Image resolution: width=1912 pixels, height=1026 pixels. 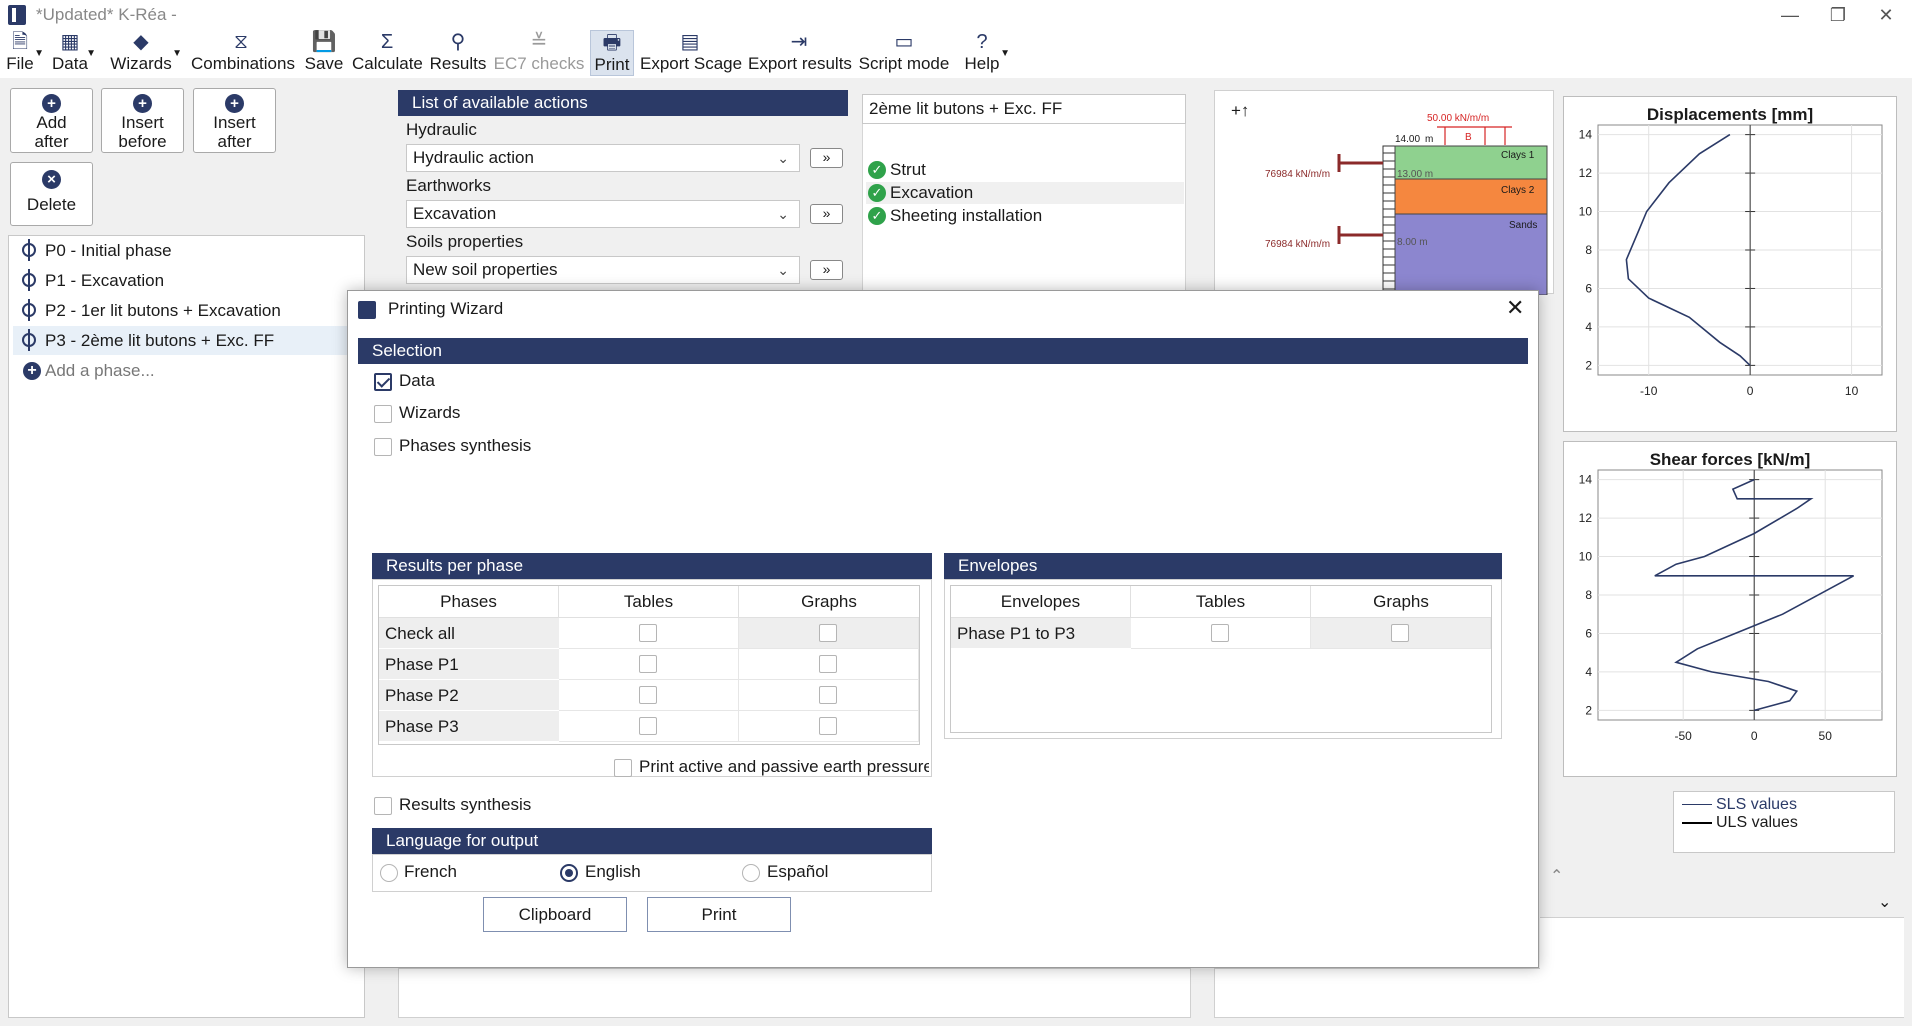 What do you see at coordinates (70, 42) in the screenshot?
I see `data-icon: ▦` at bounding box center [70, 42].